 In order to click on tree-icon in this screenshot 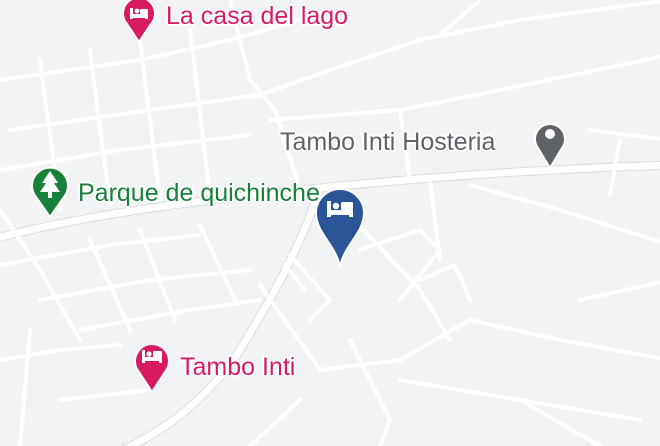, I will do `click(50, 192)`.